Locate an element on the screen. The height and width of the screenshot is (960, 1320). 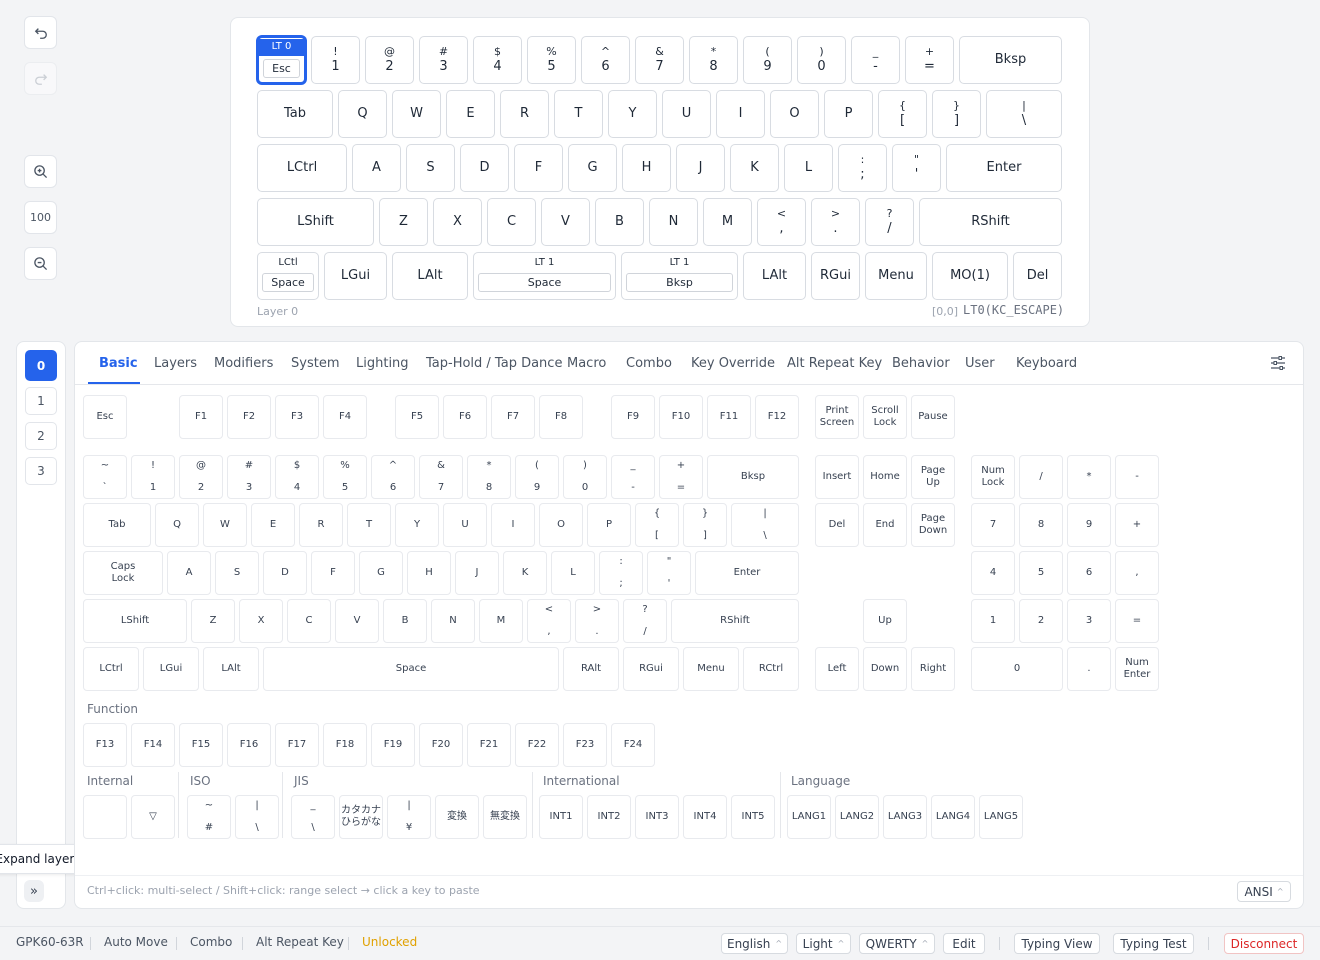
pal-num-3: #3 is located at coordinates (249, 477).